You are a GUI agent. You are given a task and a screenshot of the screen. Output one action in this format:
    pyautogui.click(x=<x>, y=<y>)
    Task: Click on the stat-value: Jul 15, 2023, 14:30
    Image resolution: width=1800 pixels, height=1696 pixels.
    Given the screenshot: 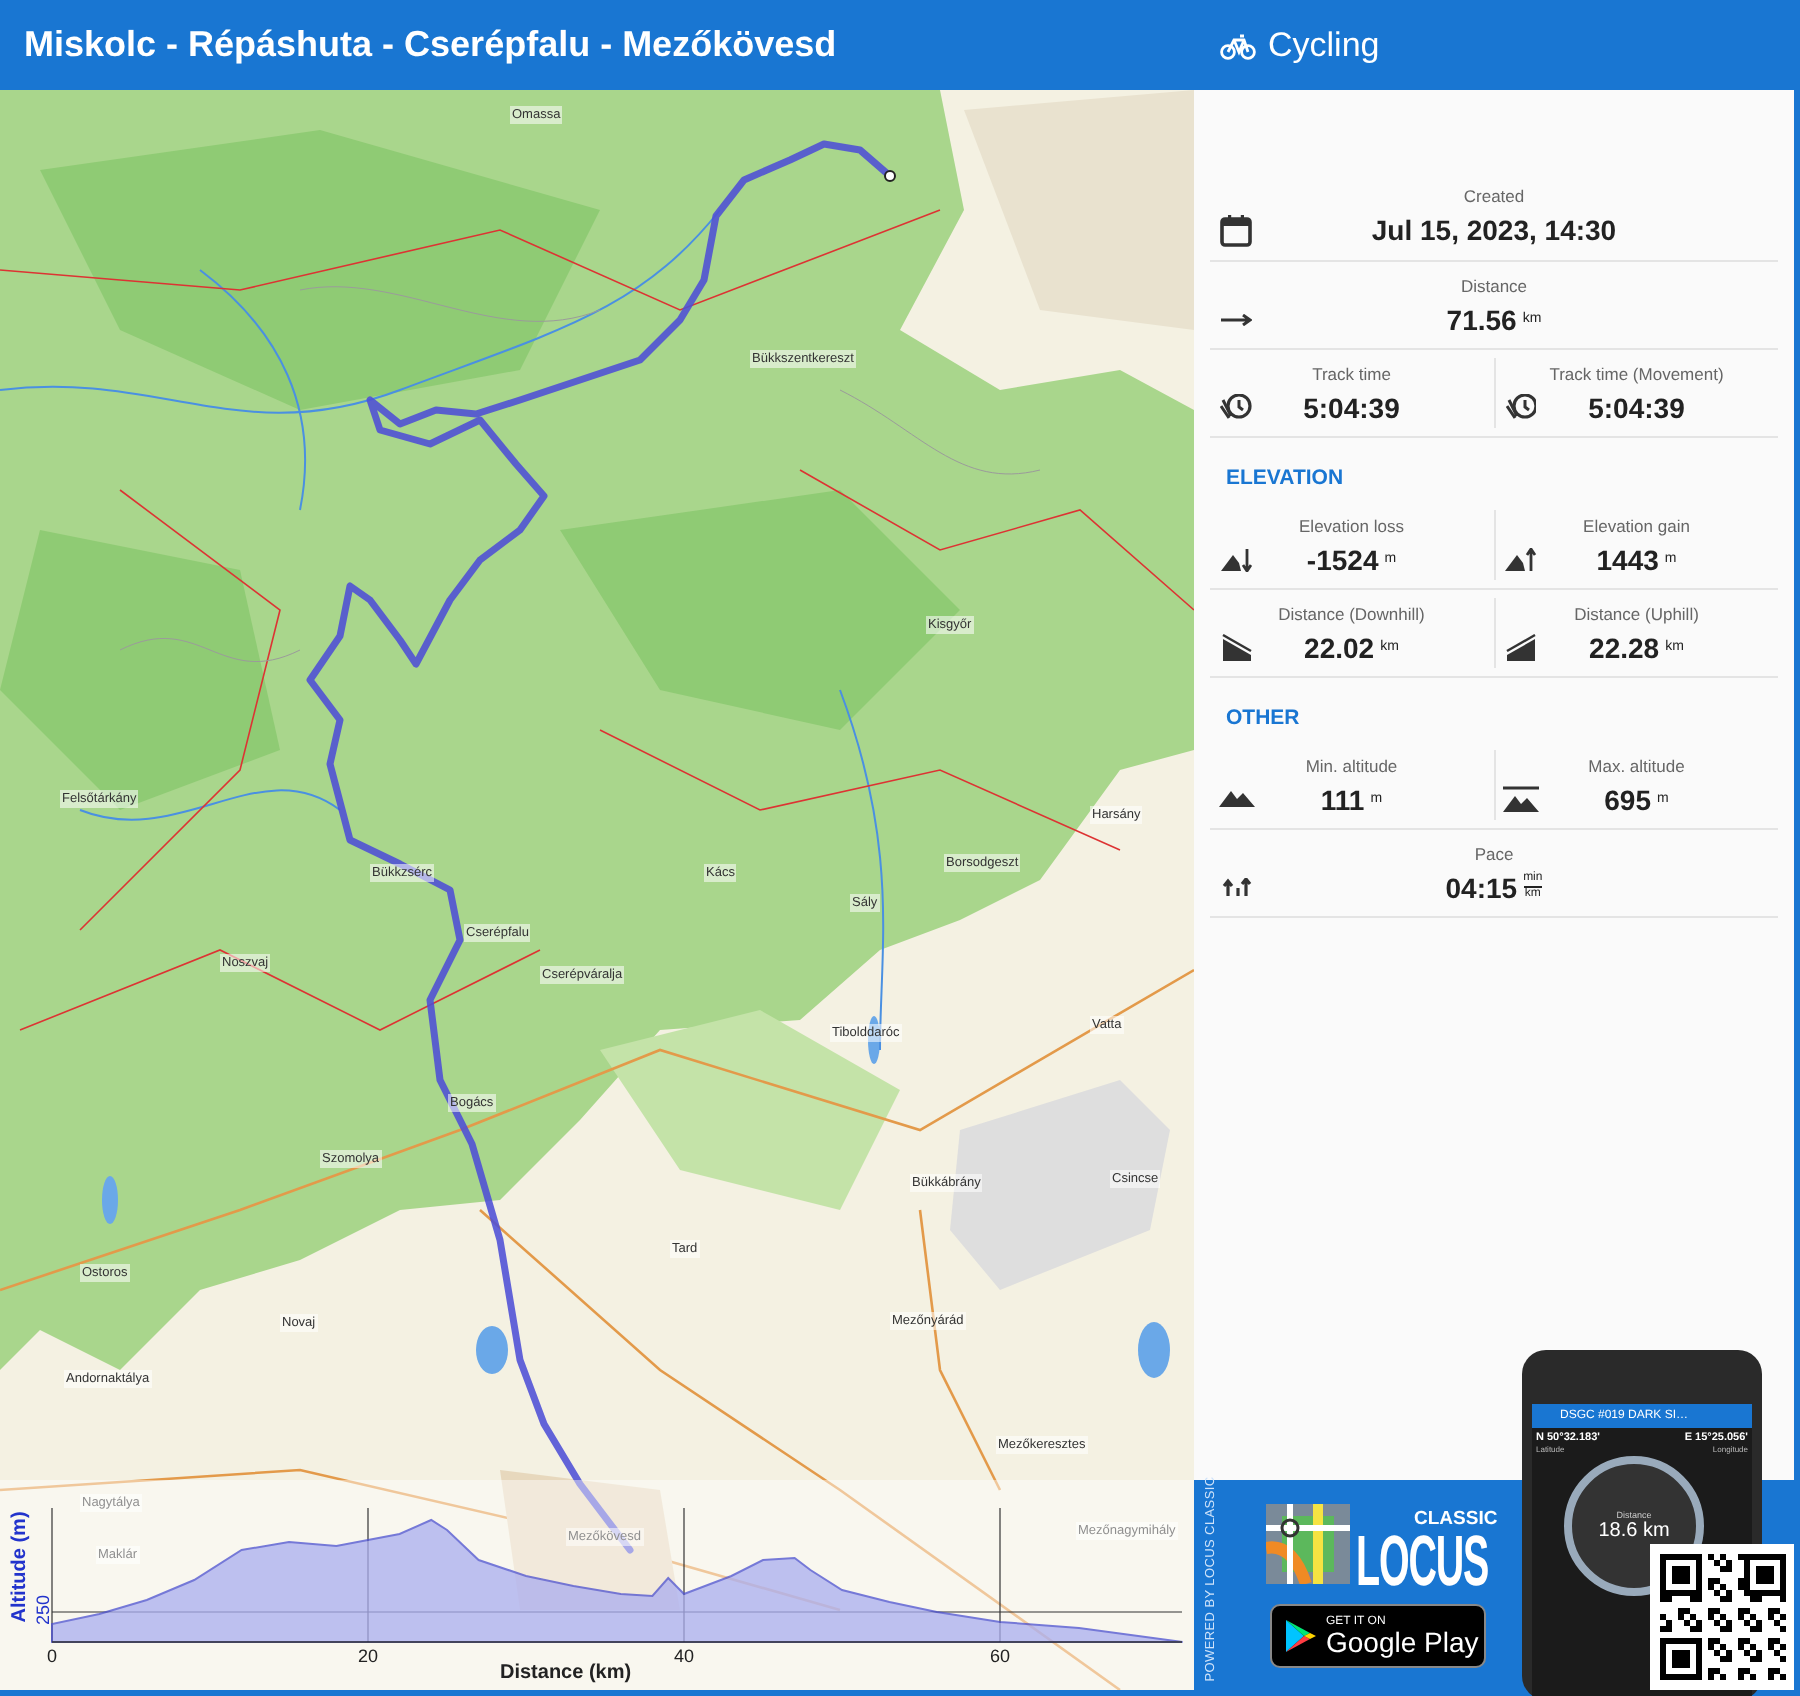 What is the action you would take?
    pyautogui.click(x=1494, y=230)
    